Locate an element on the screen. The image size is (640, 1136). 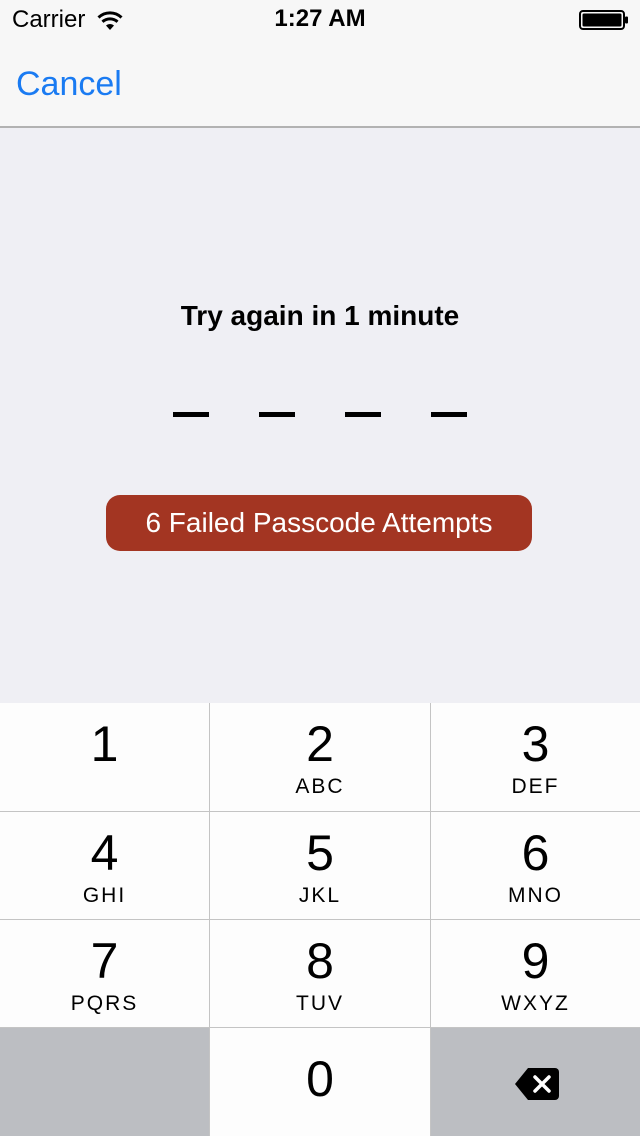
key-digit: 5 is located at coordinates (320, 853).